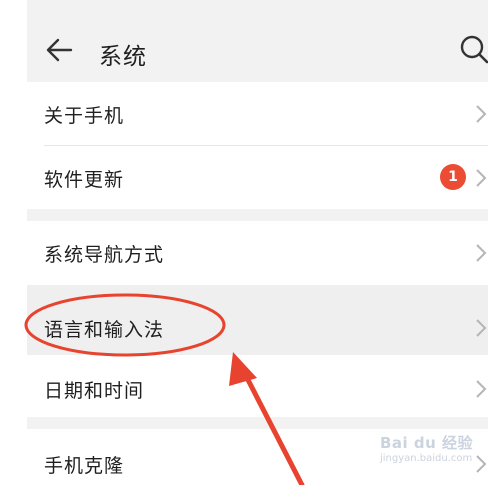 The width and height of the screenshot is (488, 485). What do you see at coordinates (84, 466) in the screenshot?
I see `settings-item-label: 手机克隆` at bounding box center [84, 466].